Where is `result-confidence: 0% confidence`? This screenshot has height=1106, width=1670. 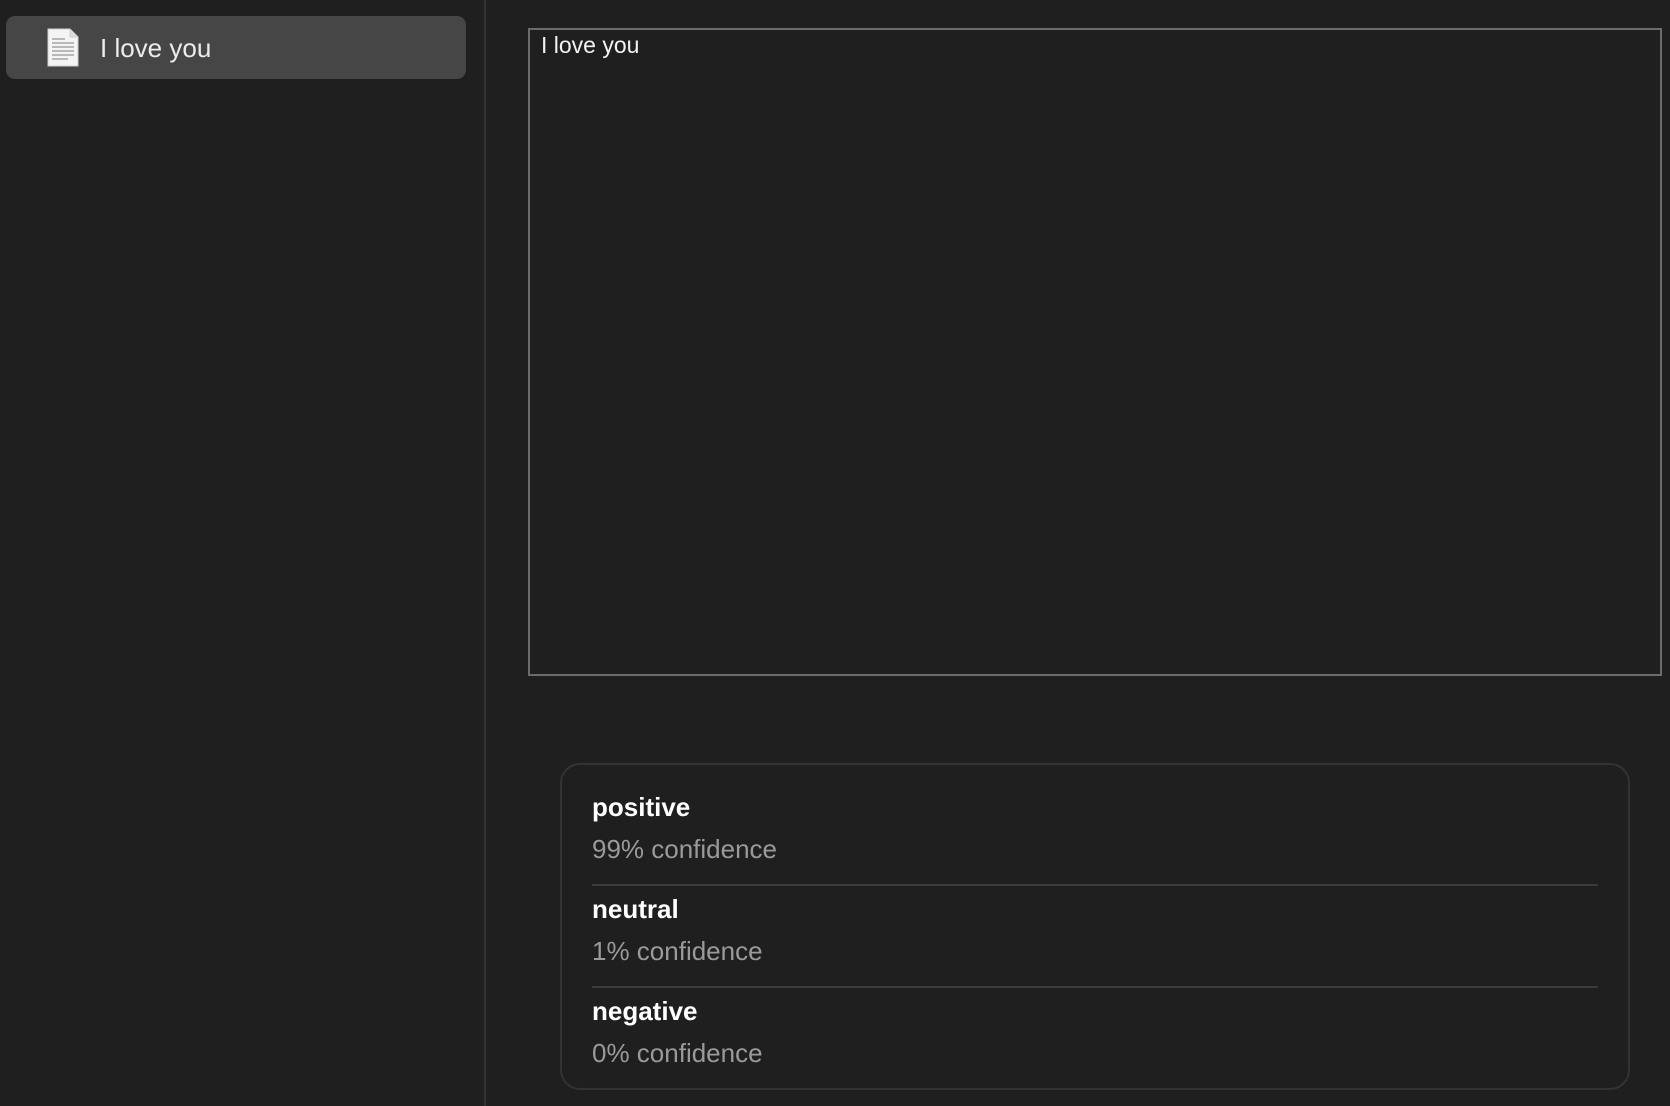 result-confidence: 0% confidence is located at coordinates (677, 1053).